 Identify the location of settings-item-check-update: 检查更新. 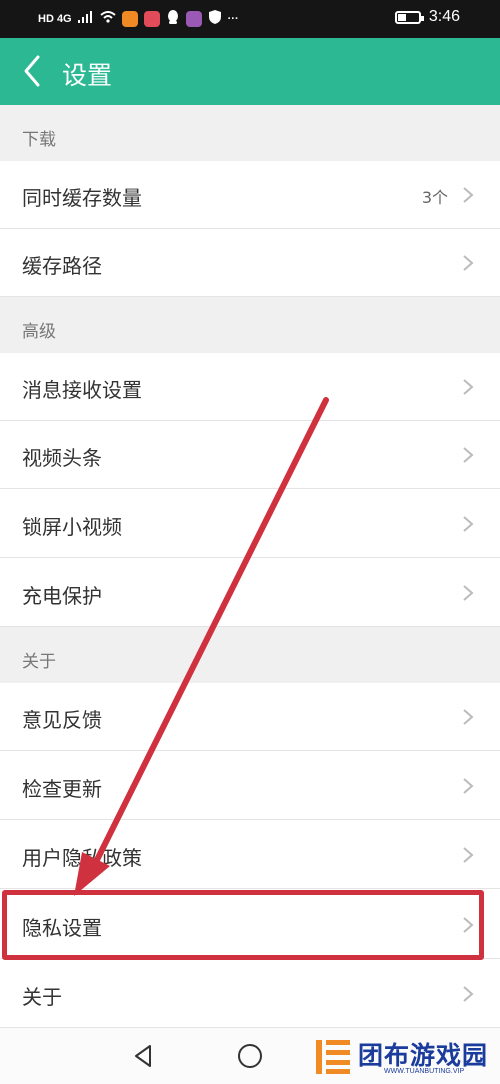
(250, 786).